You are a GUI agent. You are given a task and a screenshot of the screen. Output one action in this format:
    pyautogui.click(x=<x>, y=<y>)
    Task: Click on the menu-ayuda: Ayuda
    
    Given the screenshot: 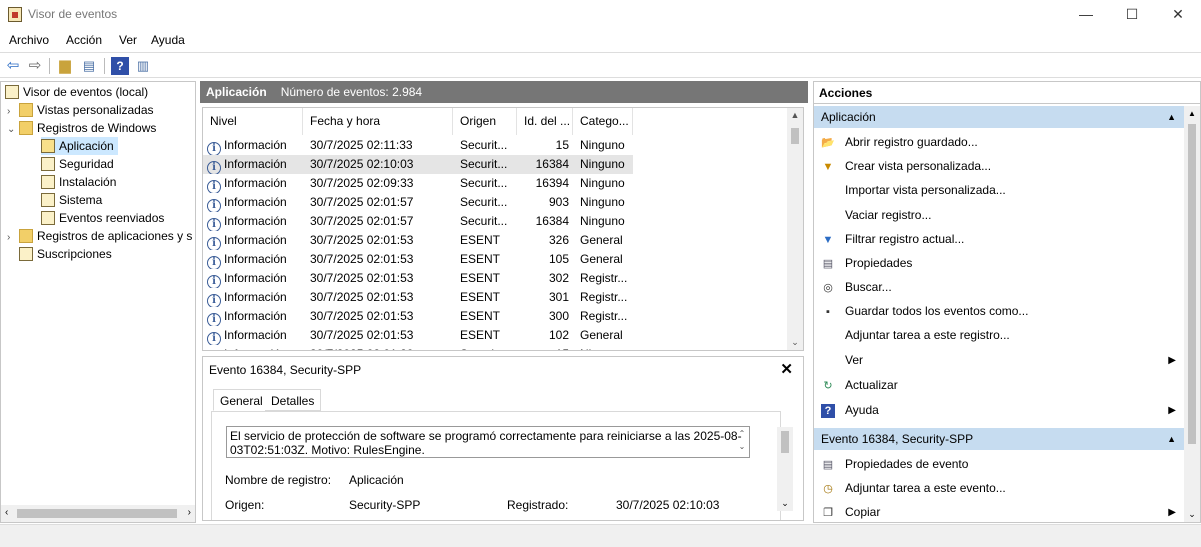 What is the action you would take?
    pyautogui.click(x=168, y=40)
    